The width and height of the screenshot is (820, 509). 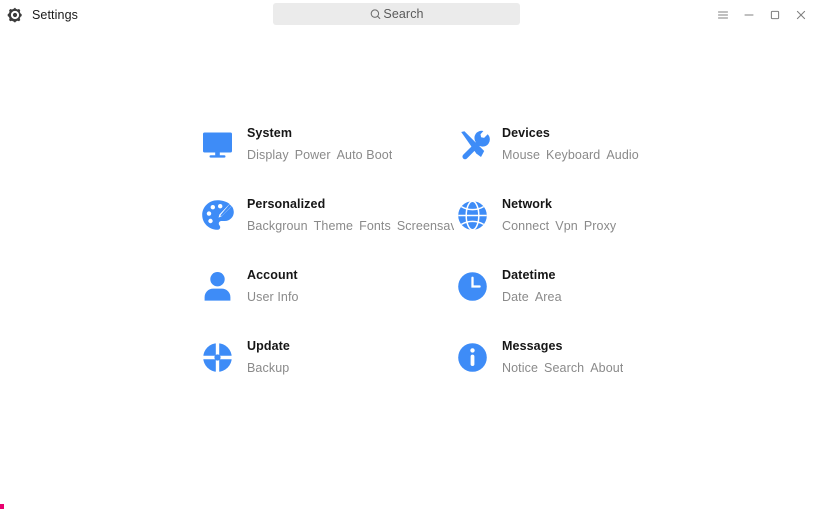 What do you see at coordinates (268, 155) in the screenshot?
I see `subitem-display: Display` at bounding box center [268, 155].